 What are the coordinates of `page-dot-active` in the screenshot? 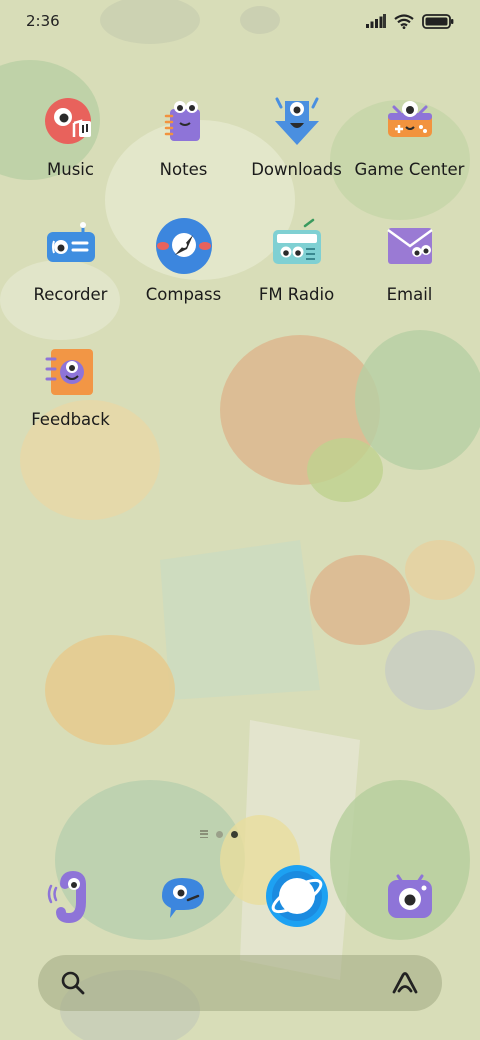 It's located at (234, 834).